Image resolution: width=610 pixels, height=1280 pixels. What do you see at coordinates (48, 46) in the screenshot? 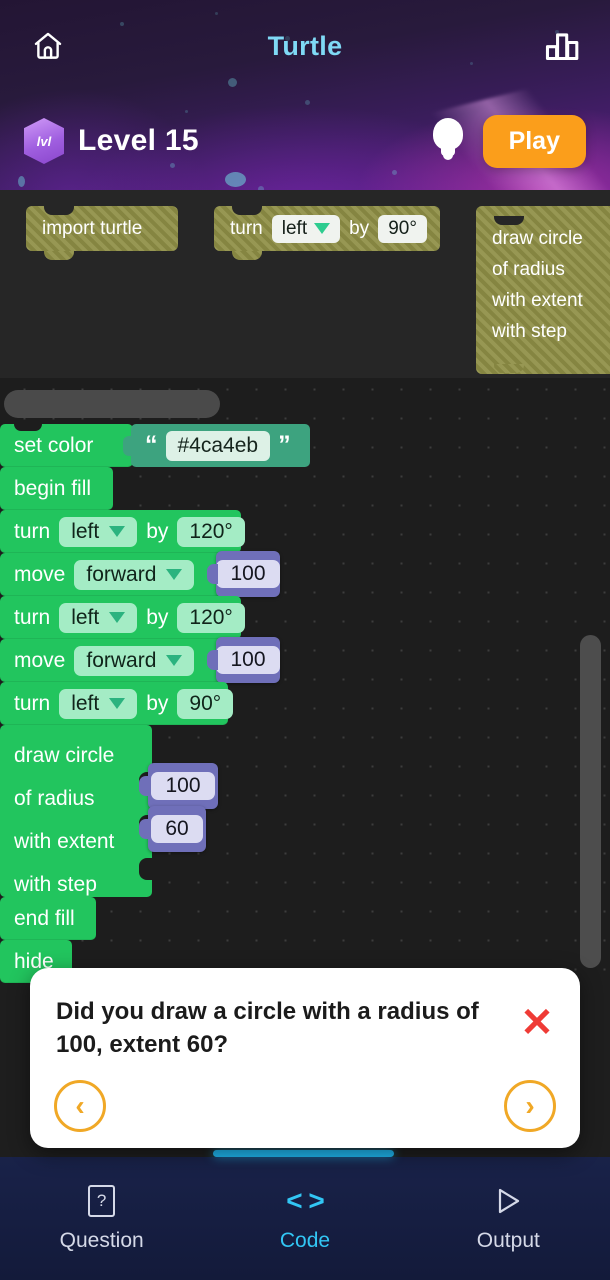
I see `home-icon` at bounding box center [48, 46].